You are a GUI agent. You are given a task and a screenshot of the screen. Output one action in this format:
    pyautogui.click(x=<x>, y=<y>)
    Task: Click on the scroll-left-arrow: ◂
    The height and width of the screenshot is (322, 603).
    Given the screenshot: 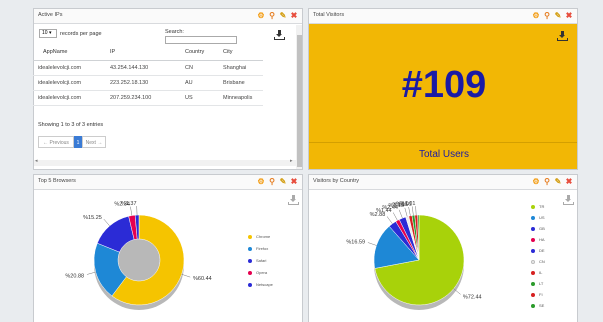 What is the action you would take?
    pyautogui.click(x=36, y=161)
    